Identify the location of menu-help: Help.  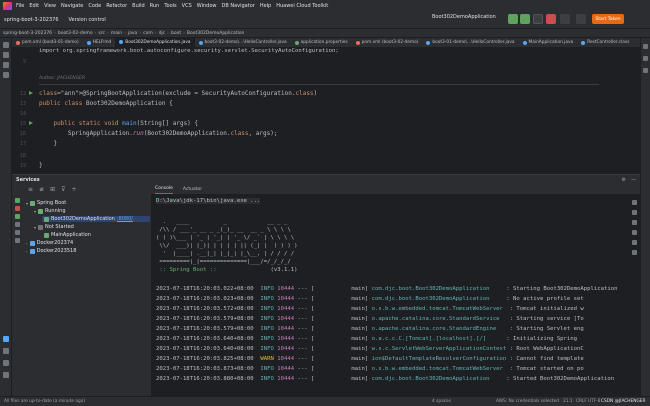
(265, 6).